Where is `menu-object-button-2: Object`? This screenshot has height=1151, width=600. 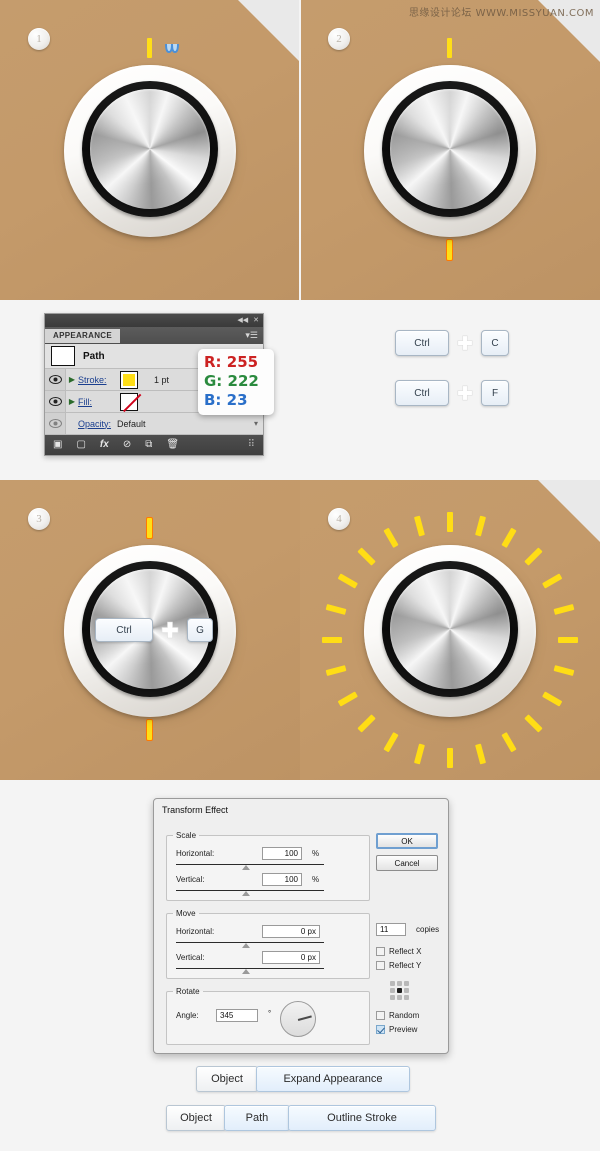
menu-object-button-2: Object is located at coordinates (196, 1118).